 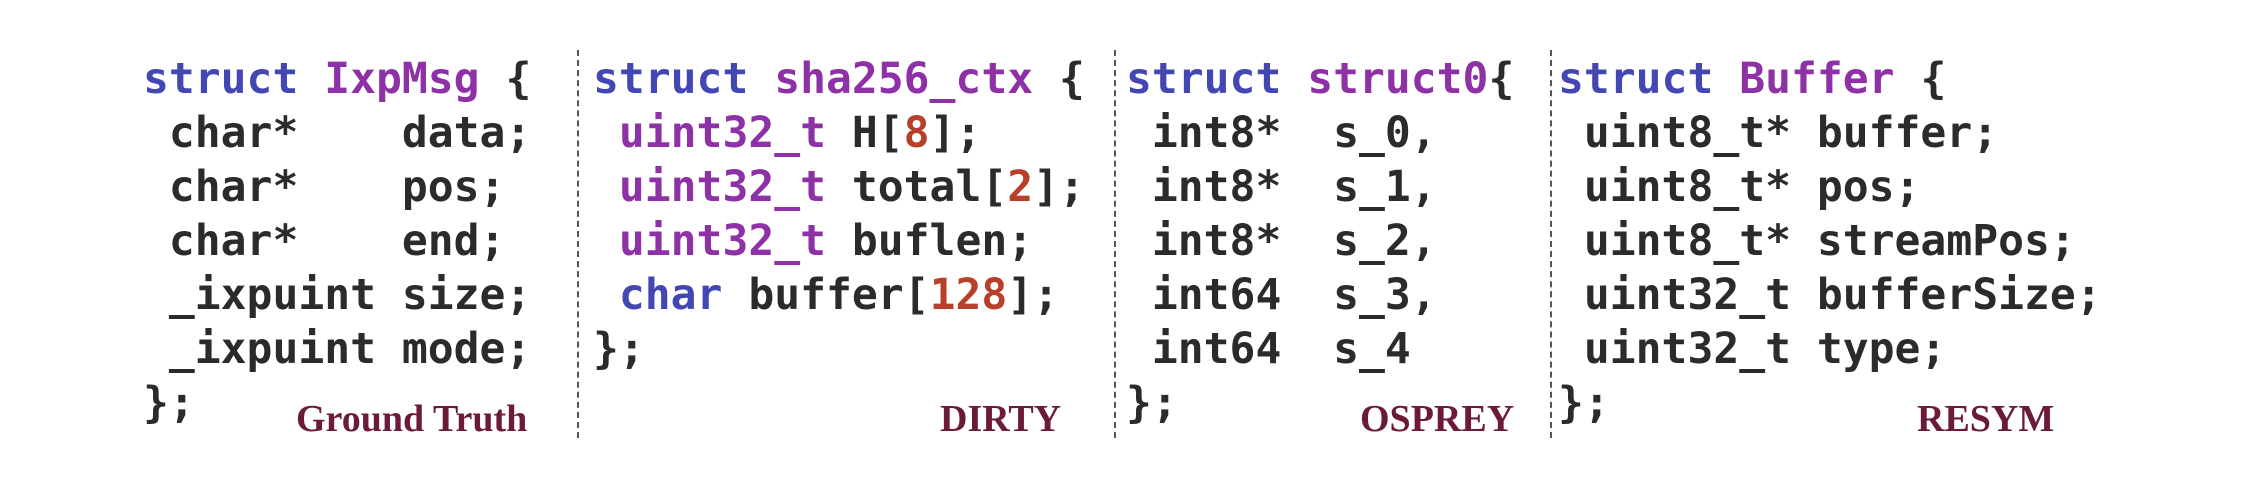 I want to click on code-line: int64 s_3,, so click(x=1320, y=295).